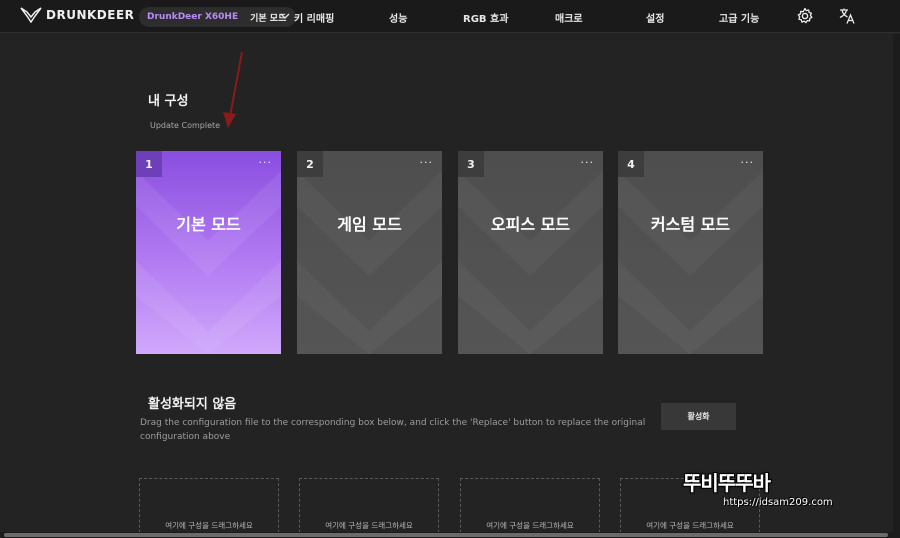 The width and height of the screenshot is (900, 538). I want to click on card-name: 게임 모드, so click(369, 224).